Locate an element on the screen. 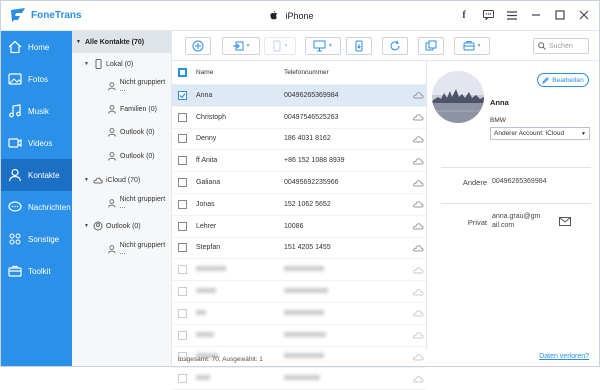 This screenshot has width=600, height=390. export-to-device-button: ▼ is located at coordinates (280, 46).